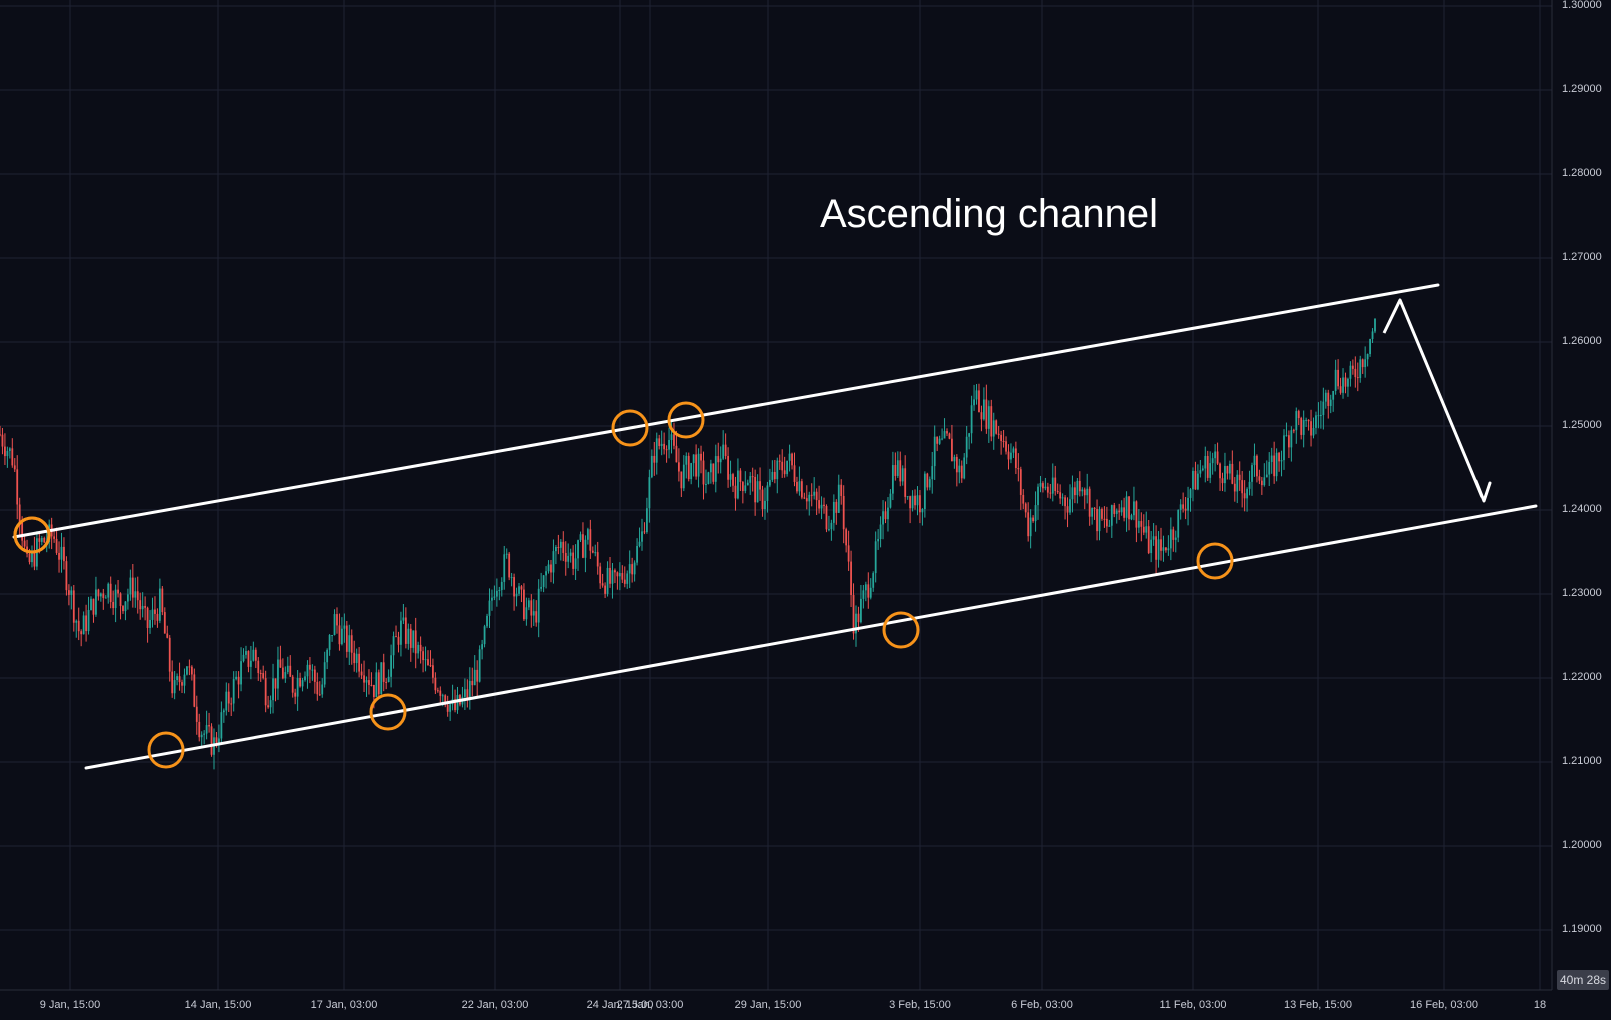  I want to click on projection-arrow-shaft, so click(1433, 398).